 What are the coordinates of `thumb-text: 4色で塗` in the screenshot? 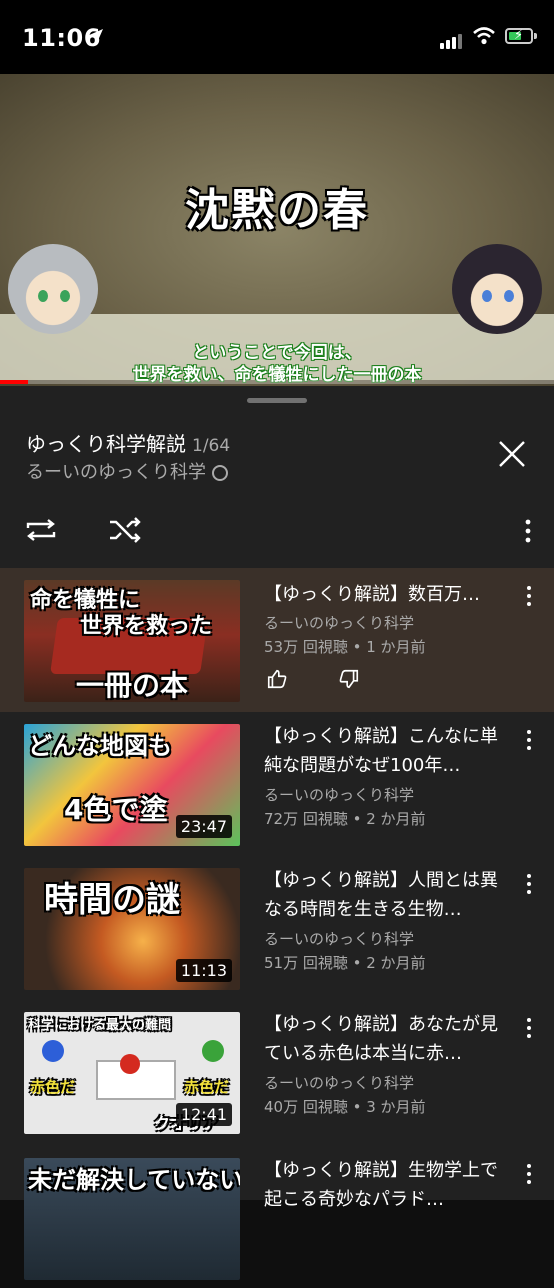 It's located at (116, 809).